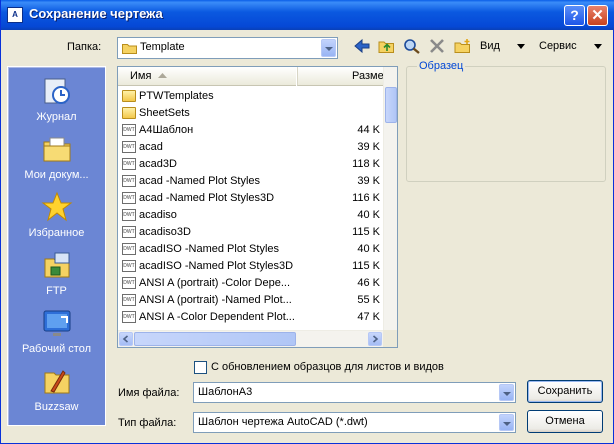 This screenshot has height=444, width=614. What do you see at coordinates (56, 117) in the screenshot?
I see `place-label: Журнал` at bounding box center [56, 117].